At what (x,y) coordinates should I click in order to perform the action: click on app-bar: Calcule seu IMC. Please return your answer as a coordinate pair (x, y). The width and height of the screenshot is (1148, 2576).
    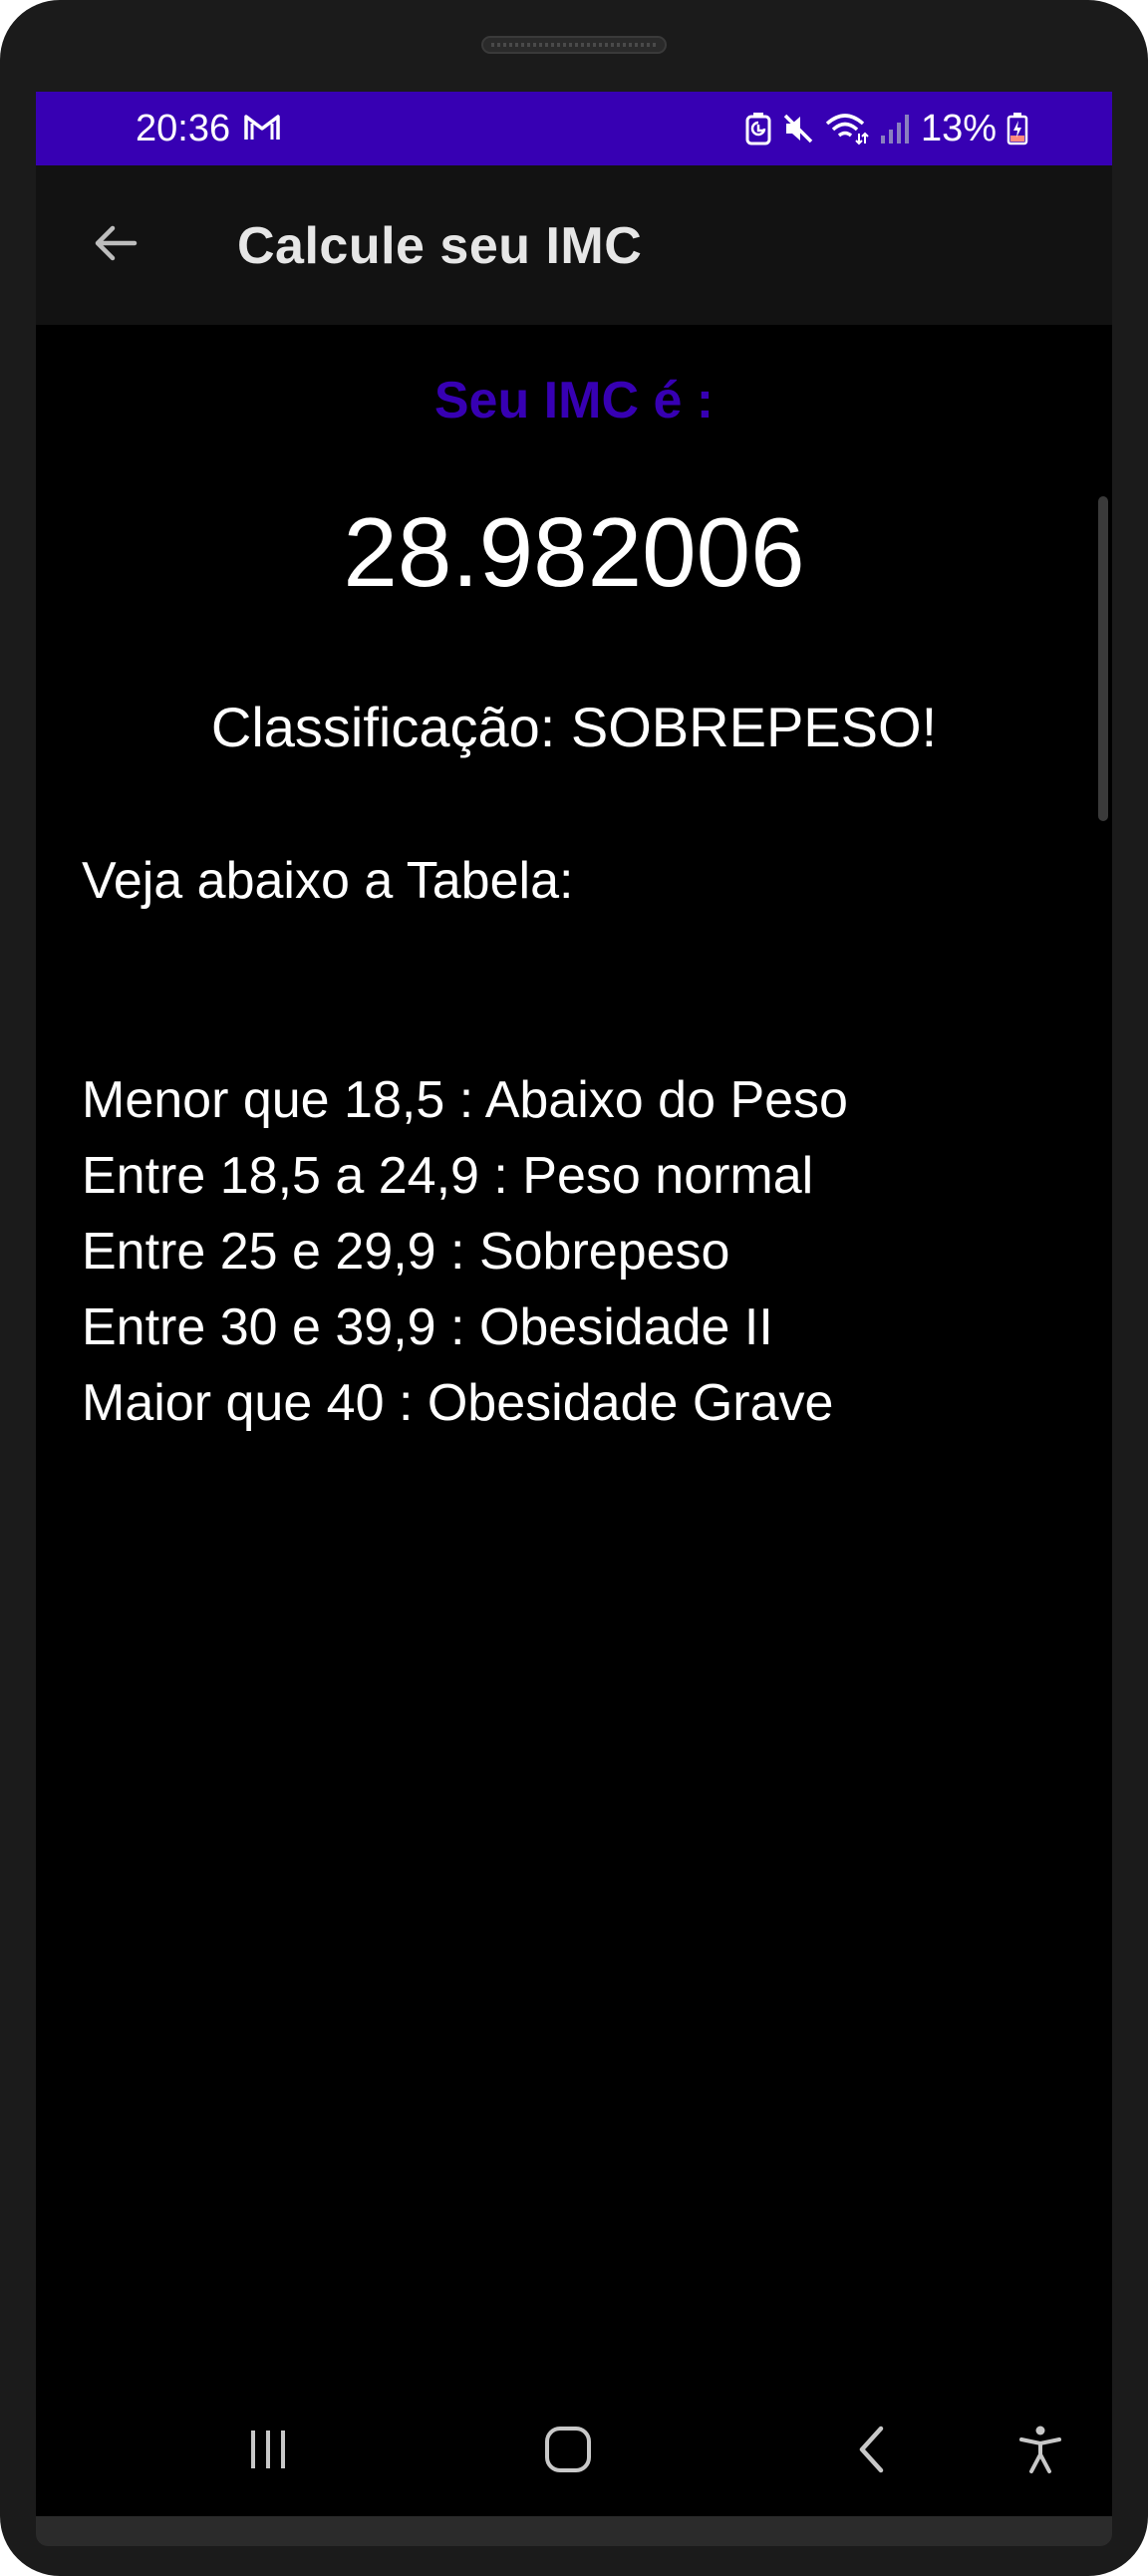
    Looking at the image, I should click on (574, 245).